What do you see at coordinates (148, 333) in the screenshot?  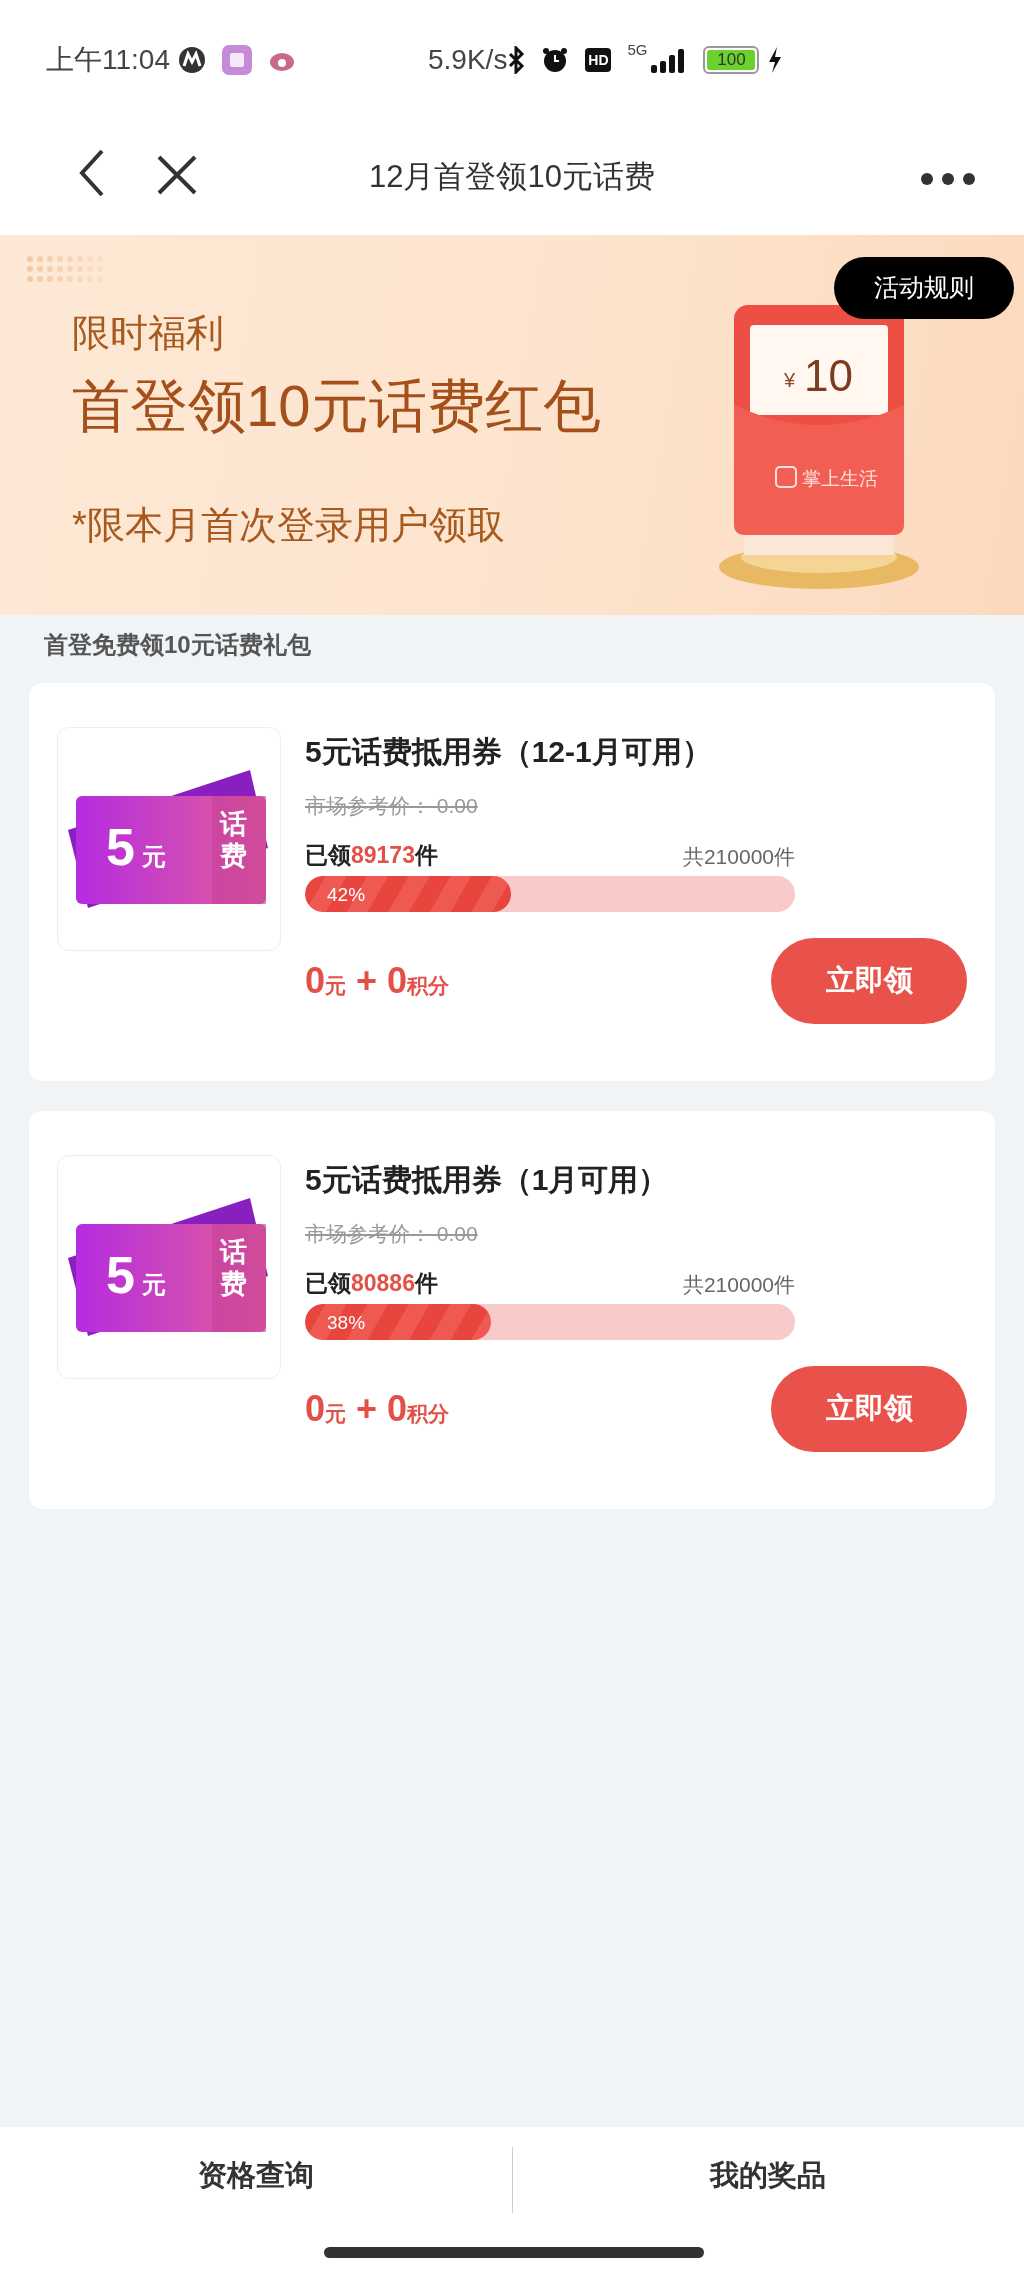 I see `banner-subtitle: 限时福利` at bounding box center [148, 333].